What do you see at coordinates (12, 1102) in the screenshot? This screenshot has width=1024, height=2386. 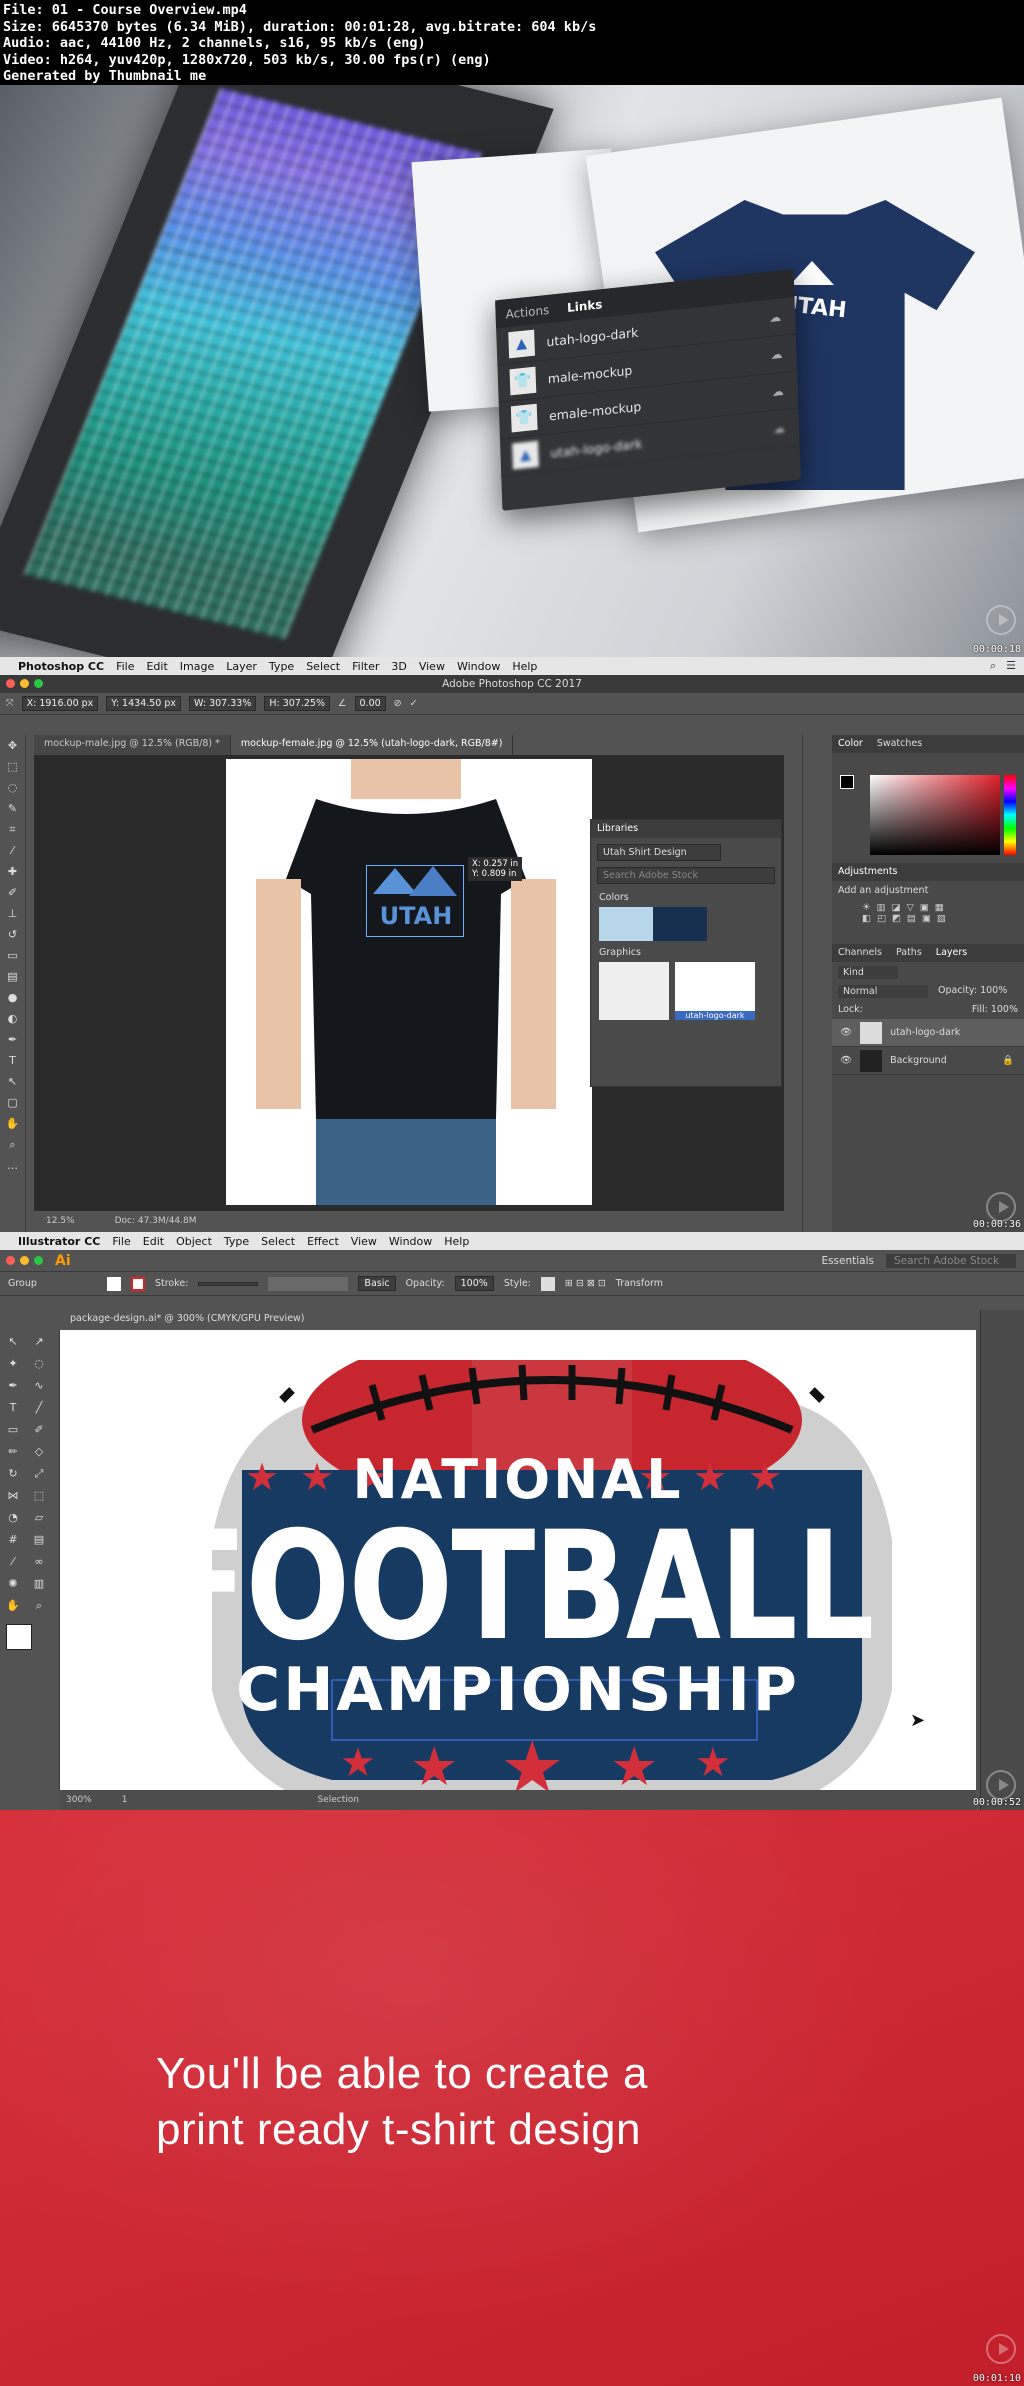 I see `shape-tool-icon: ▢` at bounding box center [12, 1102].